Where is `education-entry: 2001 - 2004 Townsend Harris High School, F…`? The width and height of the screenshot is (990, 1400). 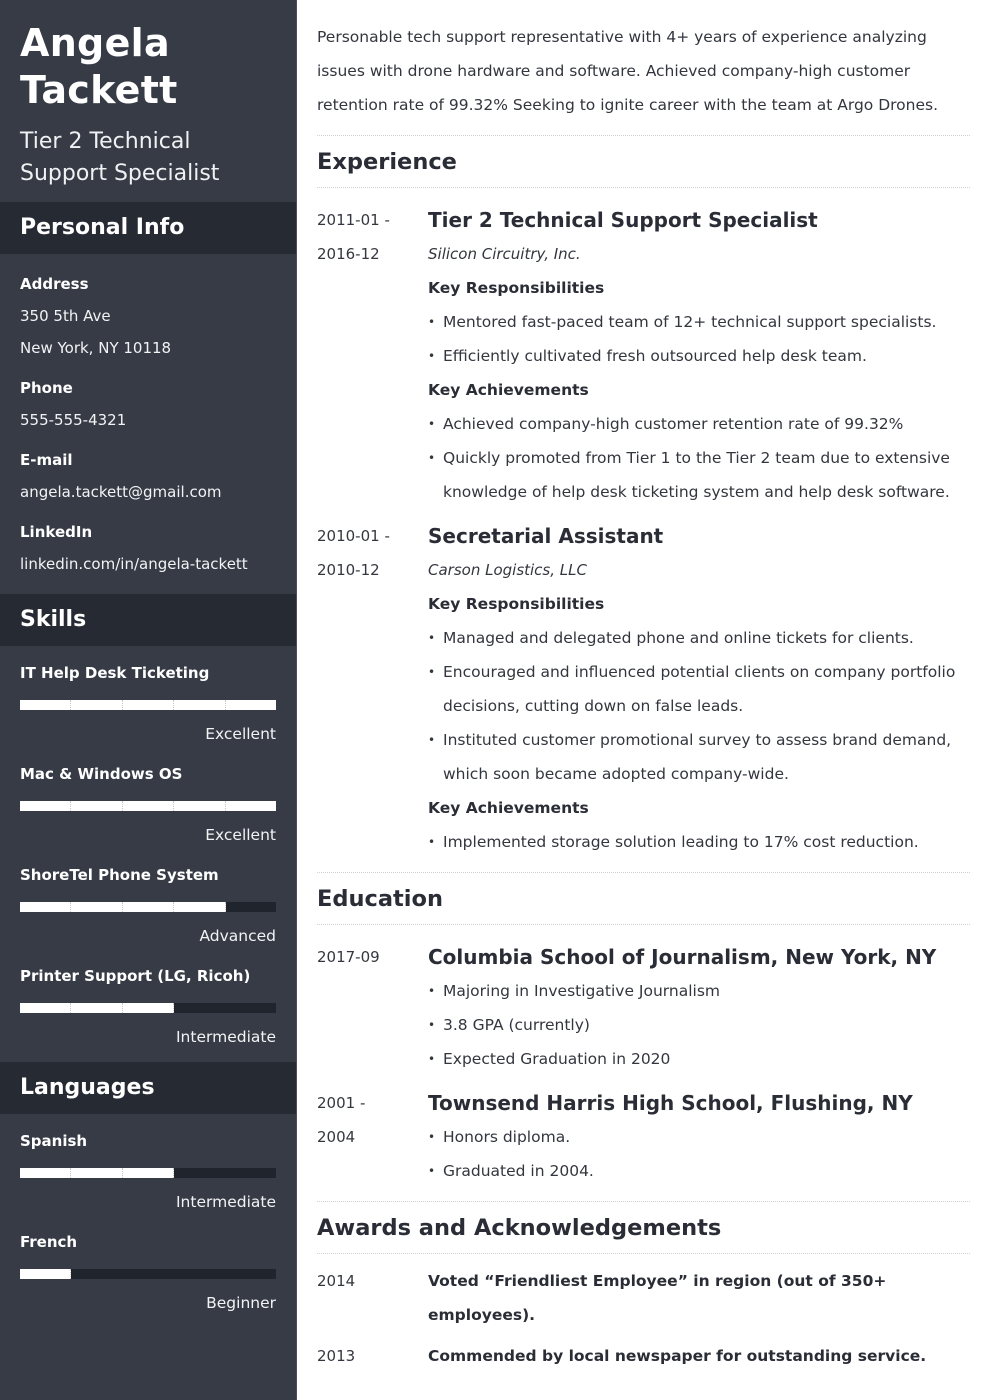
education-entry: 2001 - 2004 Townsend Harris High School, F… is located at coordinates (643, 1137).